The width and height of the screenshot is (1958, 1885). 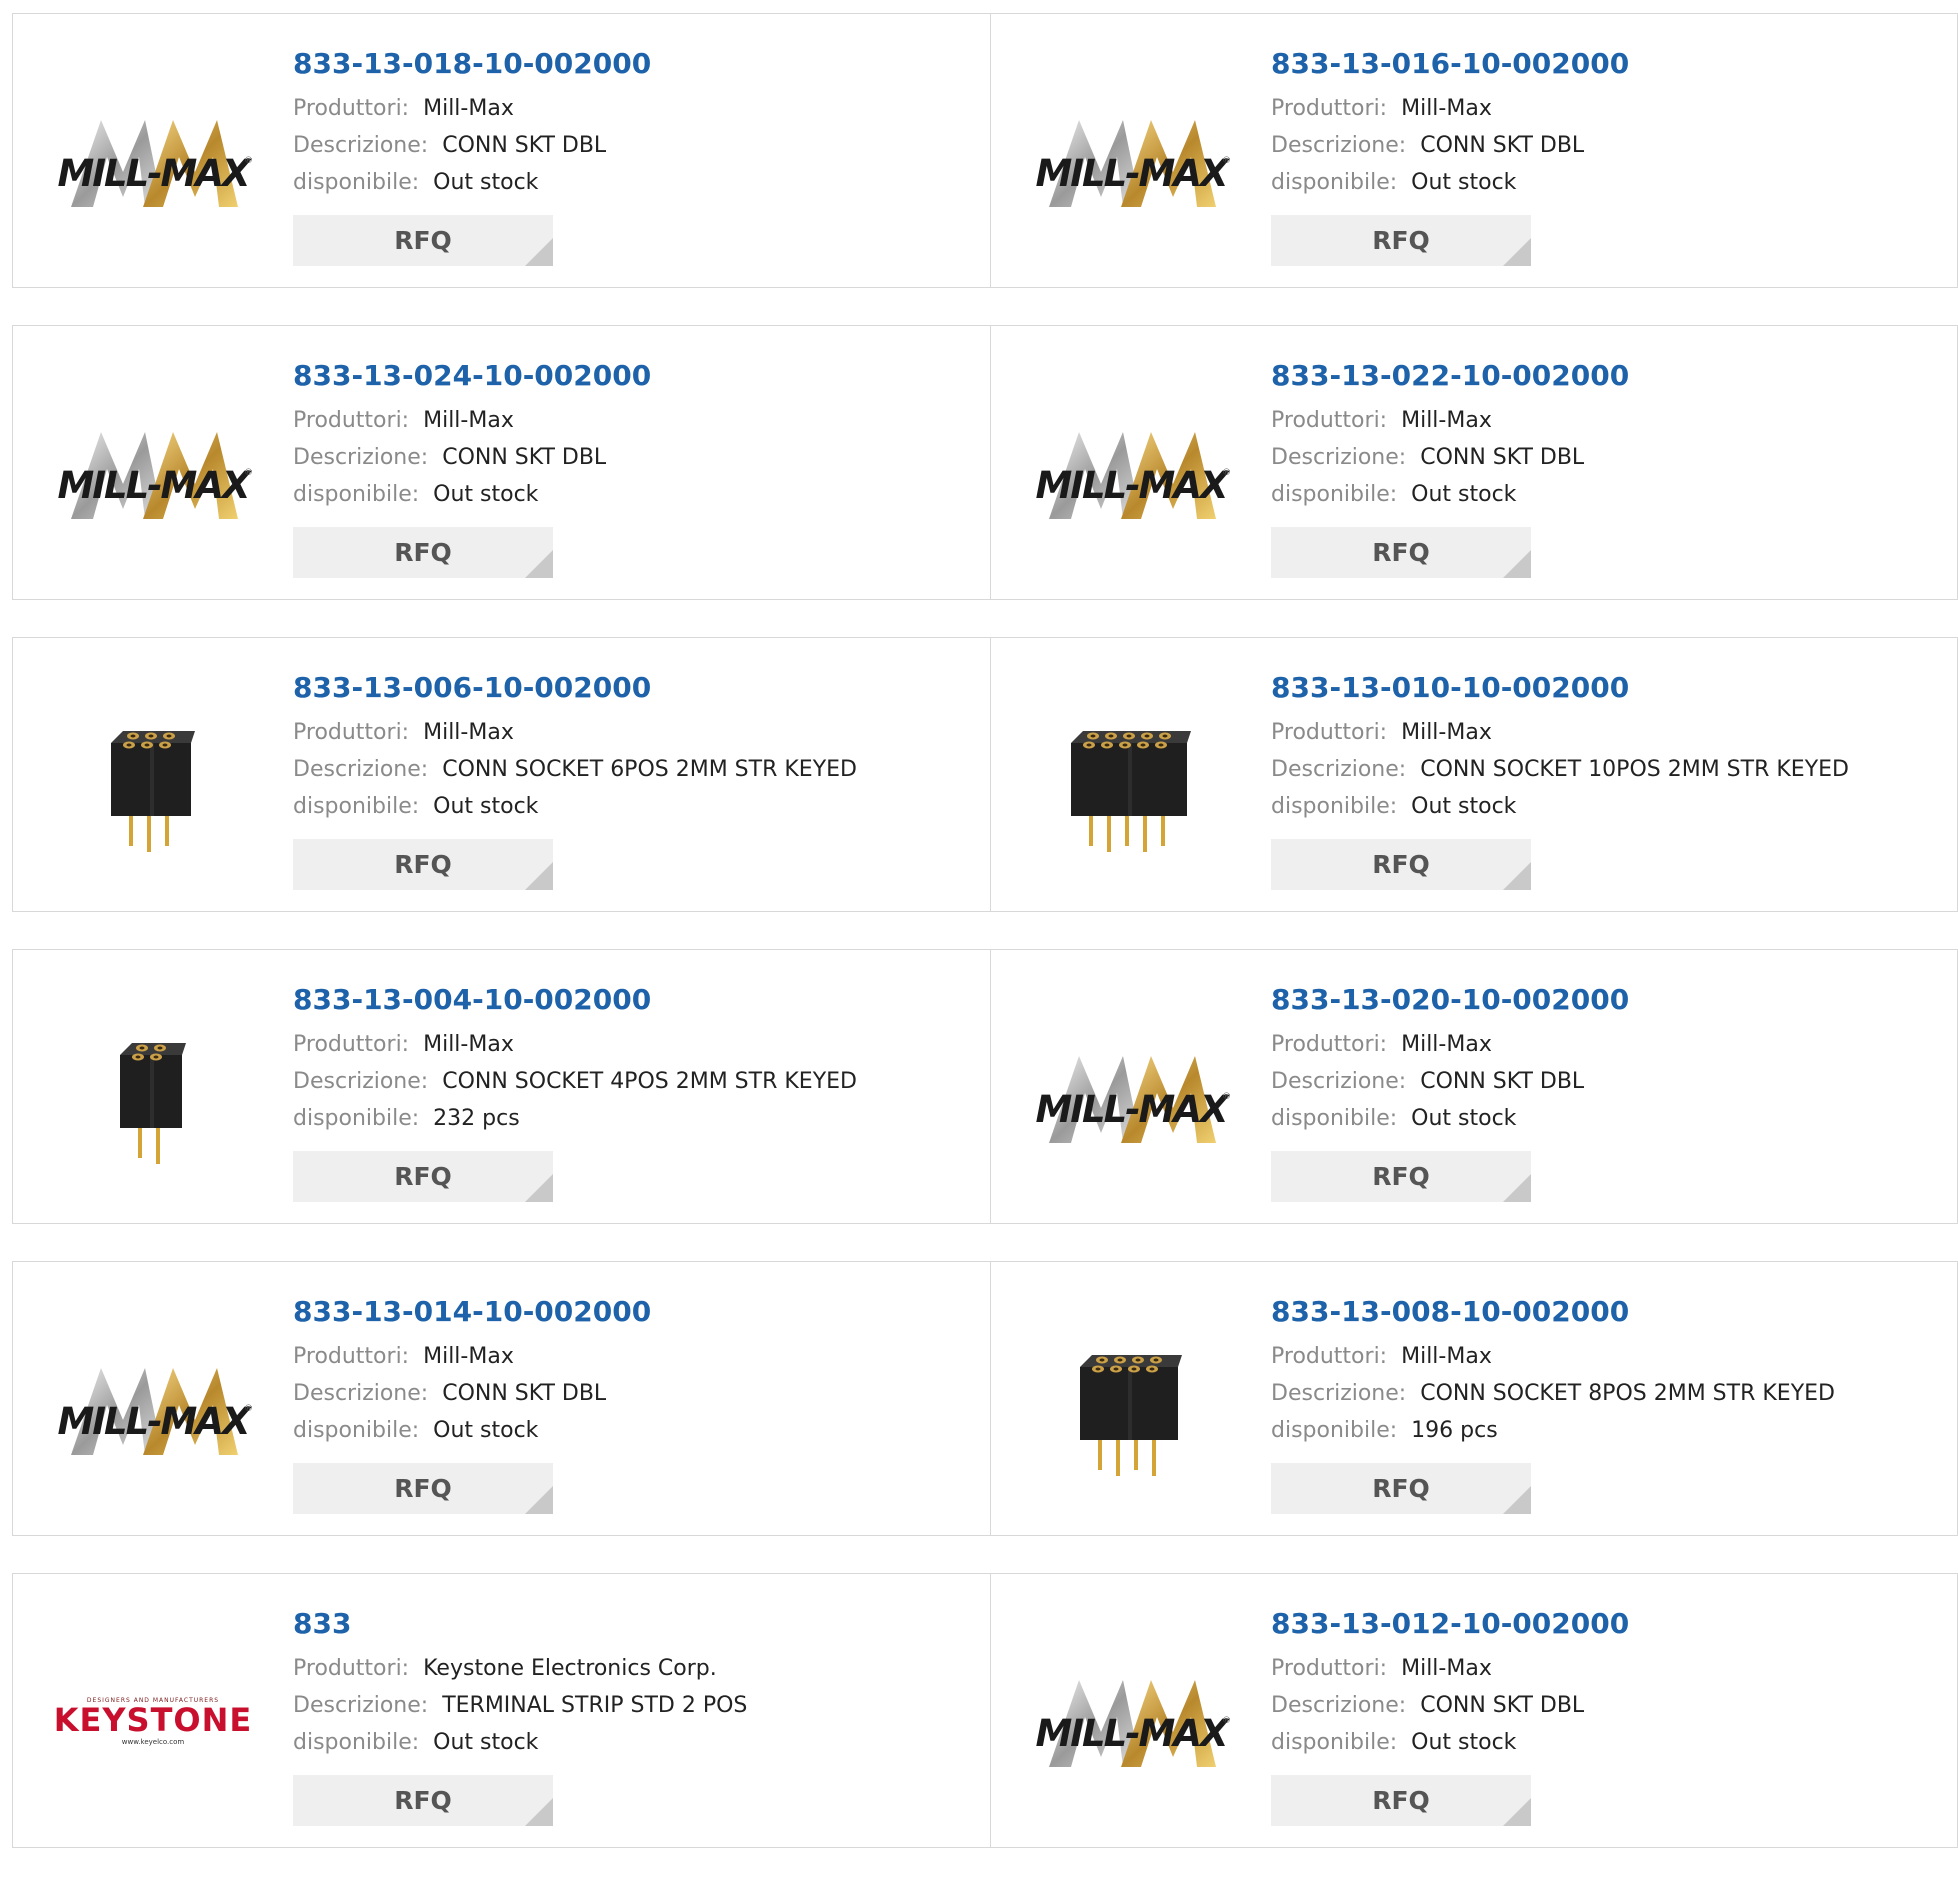 I want to click on description-value: CONN SOCKET 8POS 2MM STR KEYED, so click(x=1627, y=1393).